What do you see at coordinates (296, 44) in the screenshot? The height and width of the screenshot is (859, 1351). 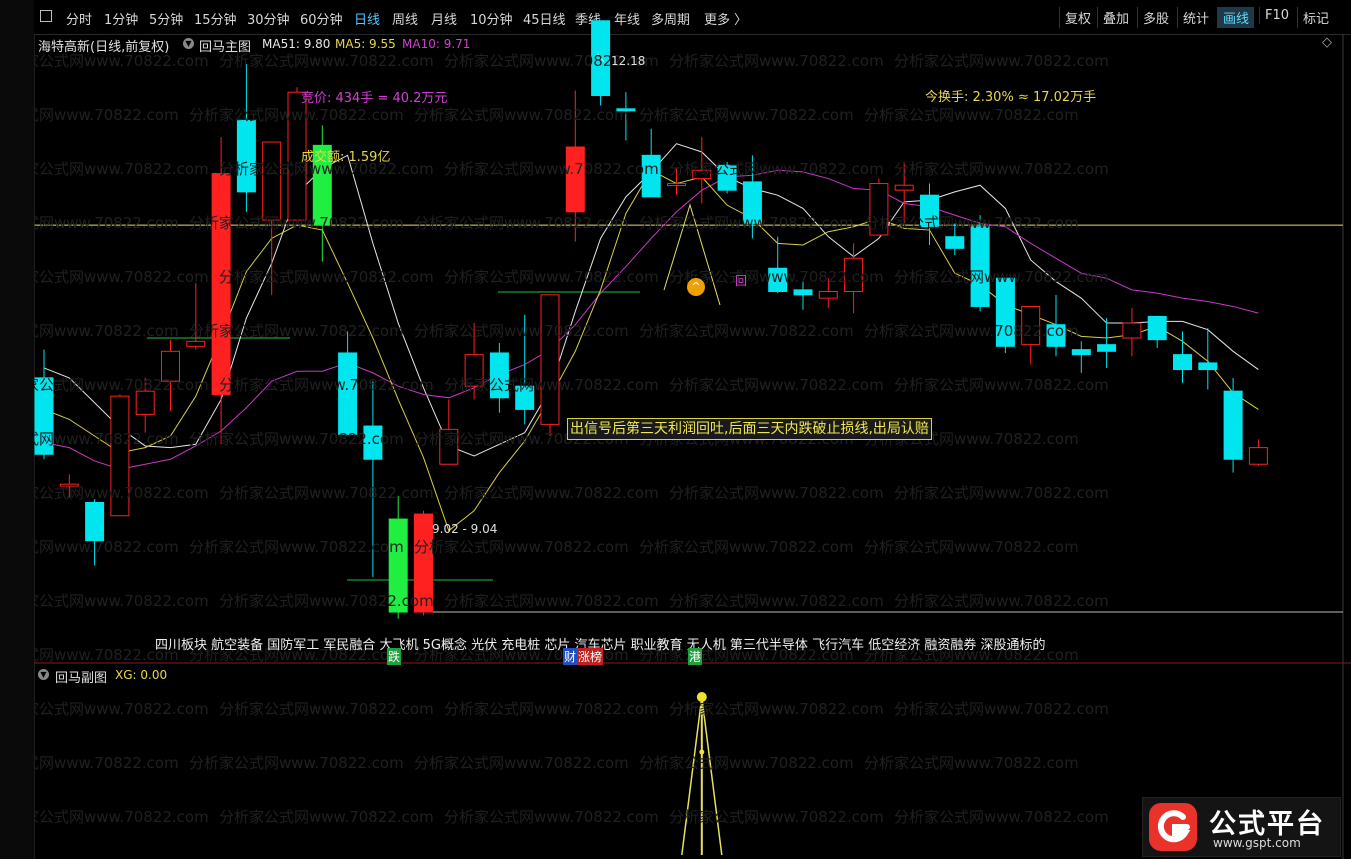 I see `ma51-label: MA51: 9.80` at bounding box center [296, 44].